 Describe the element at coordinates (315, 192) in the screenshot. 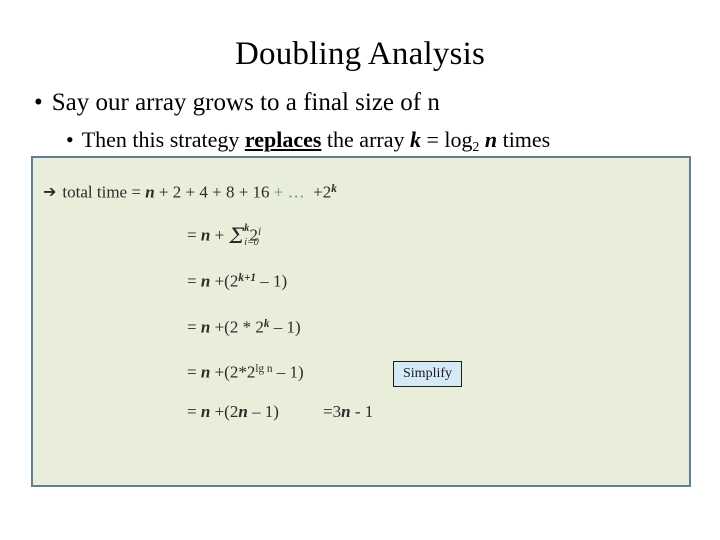

I see `plus-6: +` at that location.